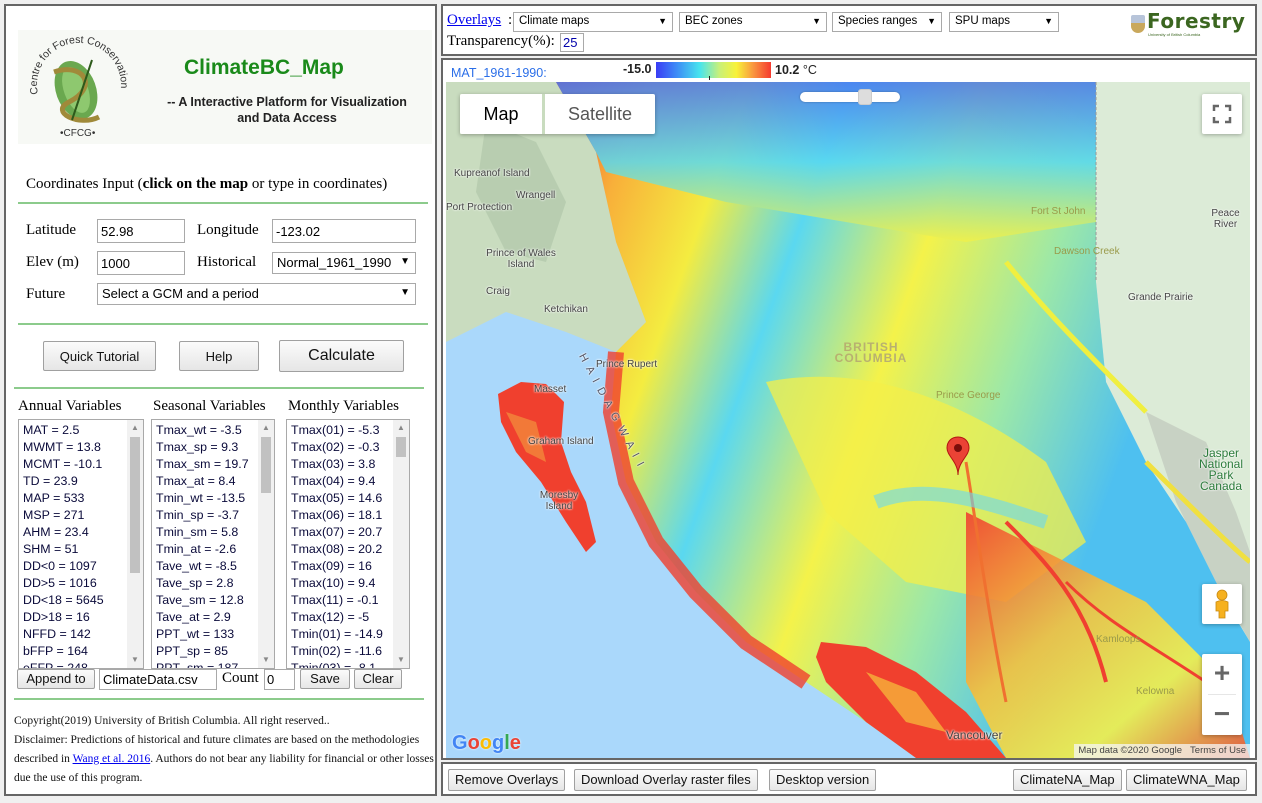  Describe the element at coordinates (958, 456) in the screenshot. I see `location-marker-icon` at that location.